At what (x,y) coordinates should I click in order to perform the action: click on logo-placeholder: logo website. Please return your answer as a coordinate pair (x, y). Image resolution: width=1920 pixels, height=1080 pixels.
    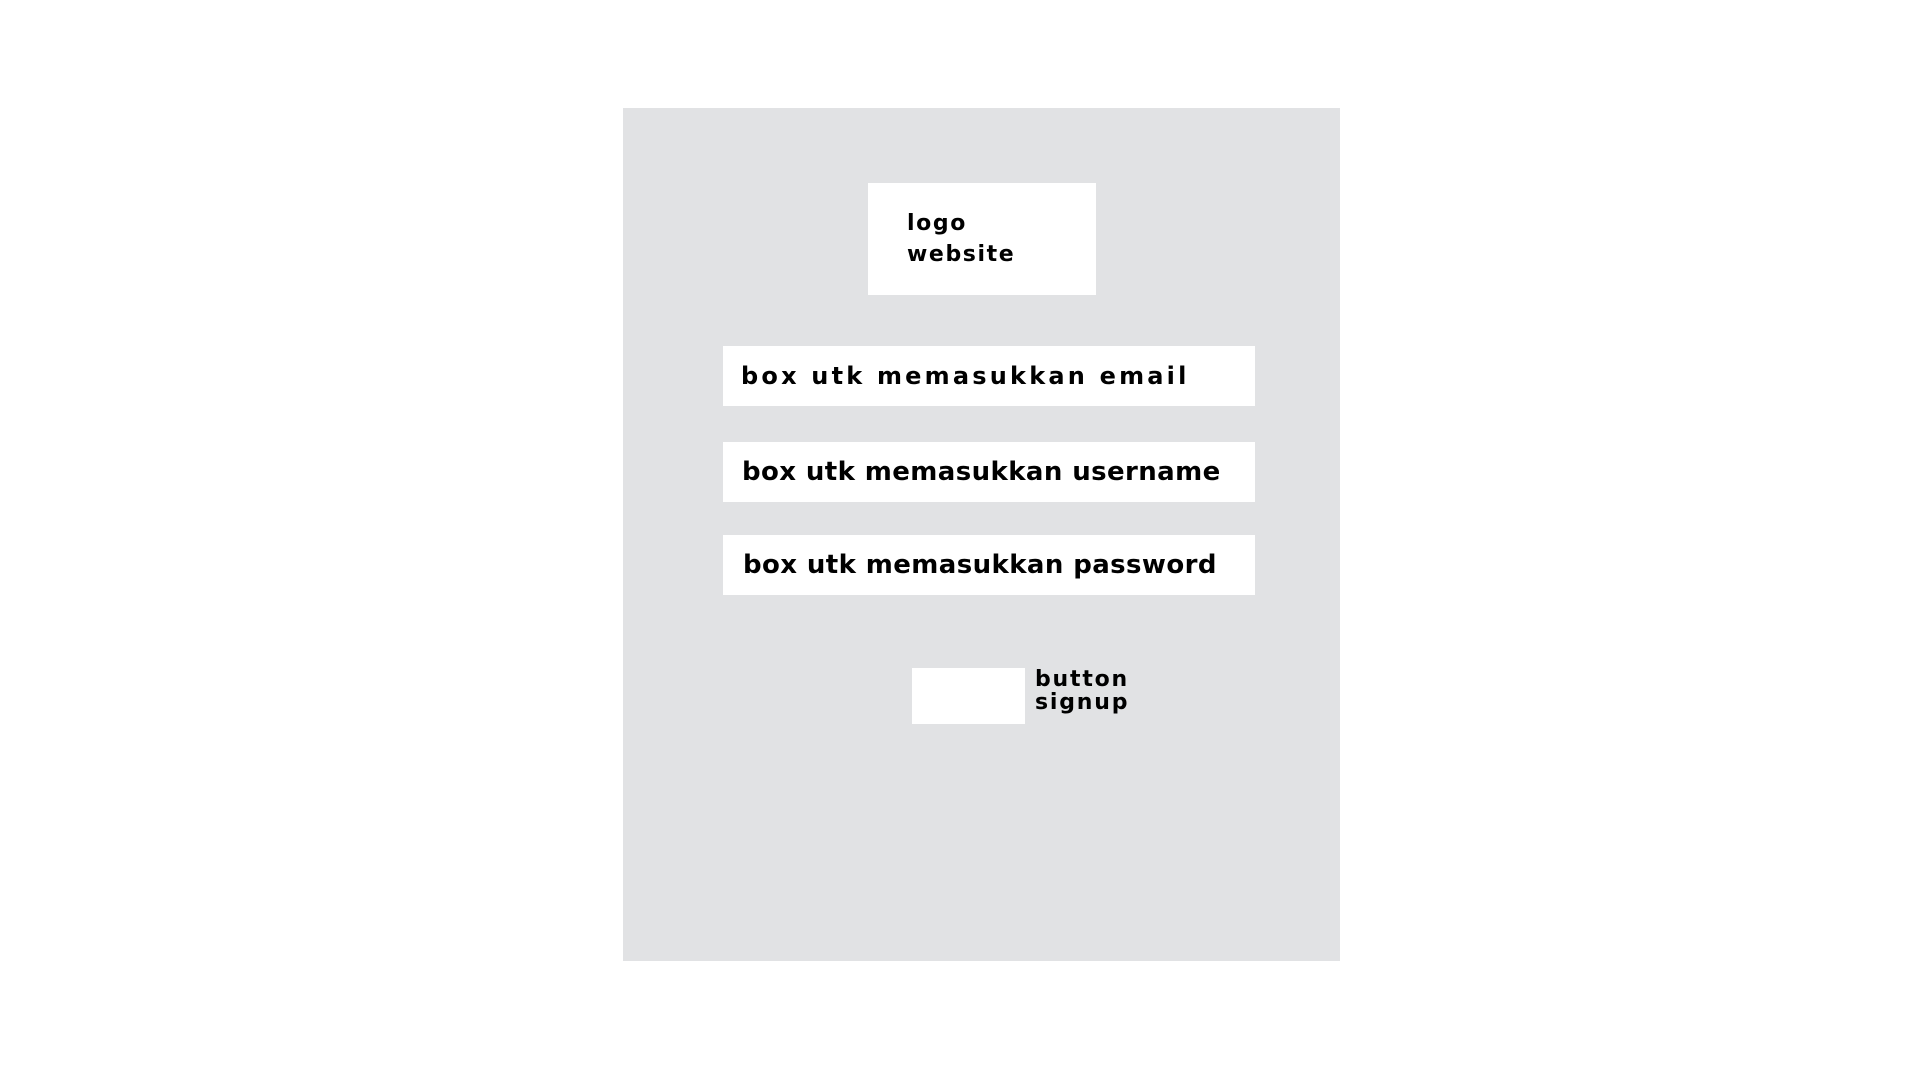
    Looking at the image, I should click on (982, 239).